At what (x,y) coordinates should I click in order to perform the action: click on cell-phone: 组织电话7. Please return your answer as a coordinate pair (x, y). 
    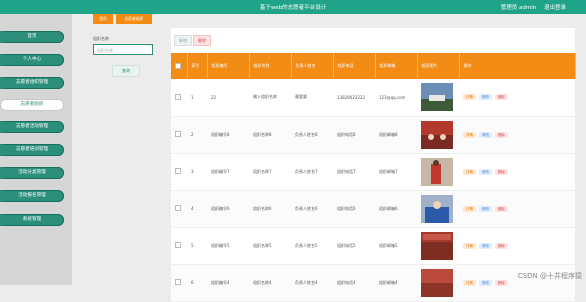
    Looking at the image, I should click on (346, 171).